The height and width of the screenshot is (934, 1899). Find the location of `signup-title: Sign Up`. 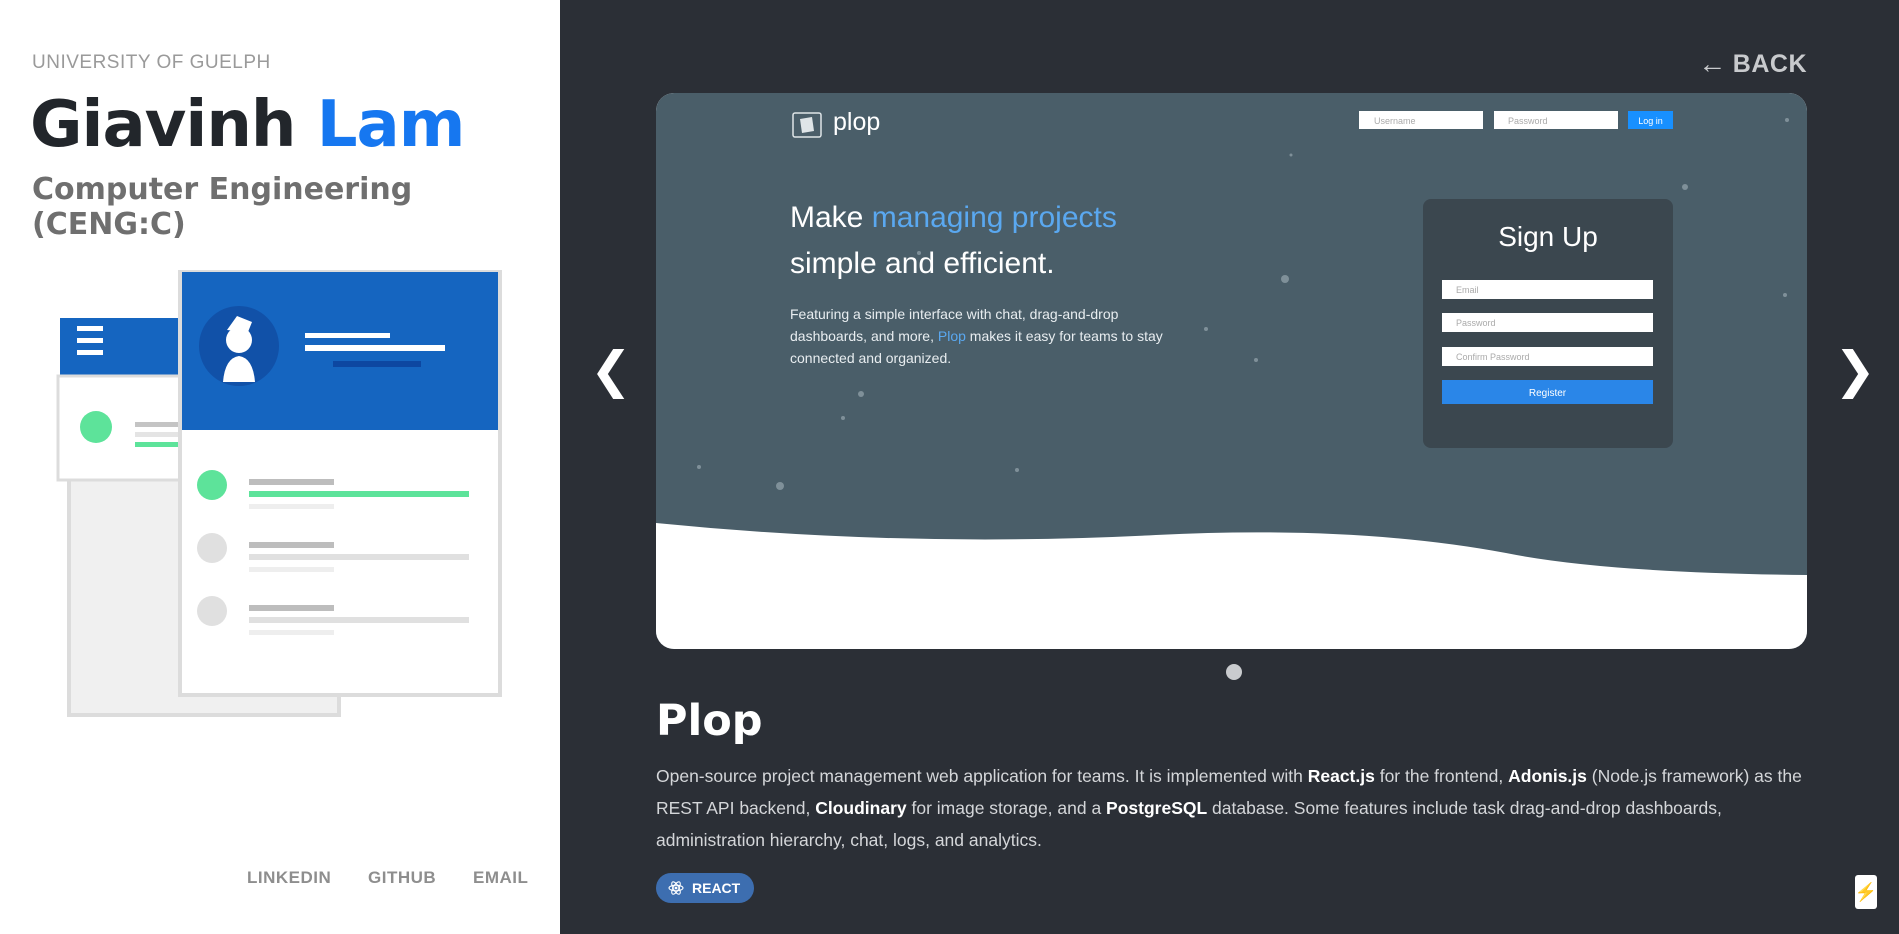

signup-title: Sign Up is located at coordinates (1548, 236).